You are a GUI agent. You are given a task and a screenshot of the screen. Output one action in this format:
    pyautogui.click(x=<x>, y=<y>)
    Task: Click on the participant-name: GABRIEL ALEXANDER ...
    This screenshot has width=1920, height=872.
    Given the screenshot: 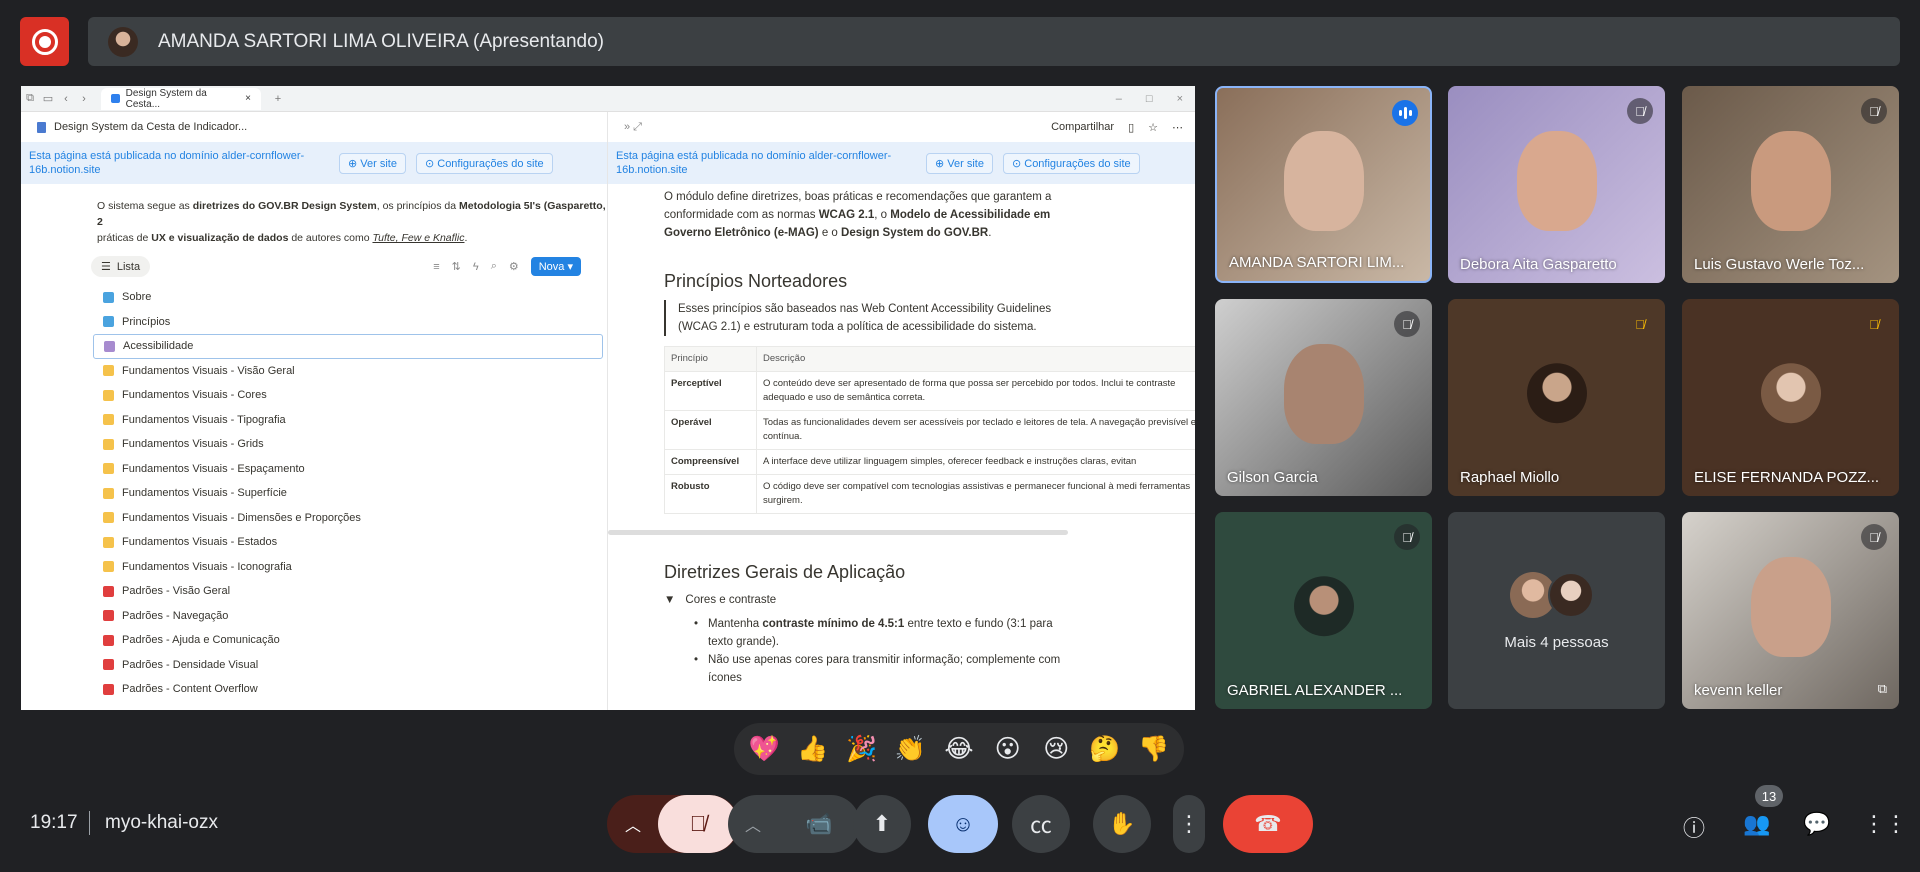 What is the action you would take?
    pyautogui.click(x=1315, y=690)
    